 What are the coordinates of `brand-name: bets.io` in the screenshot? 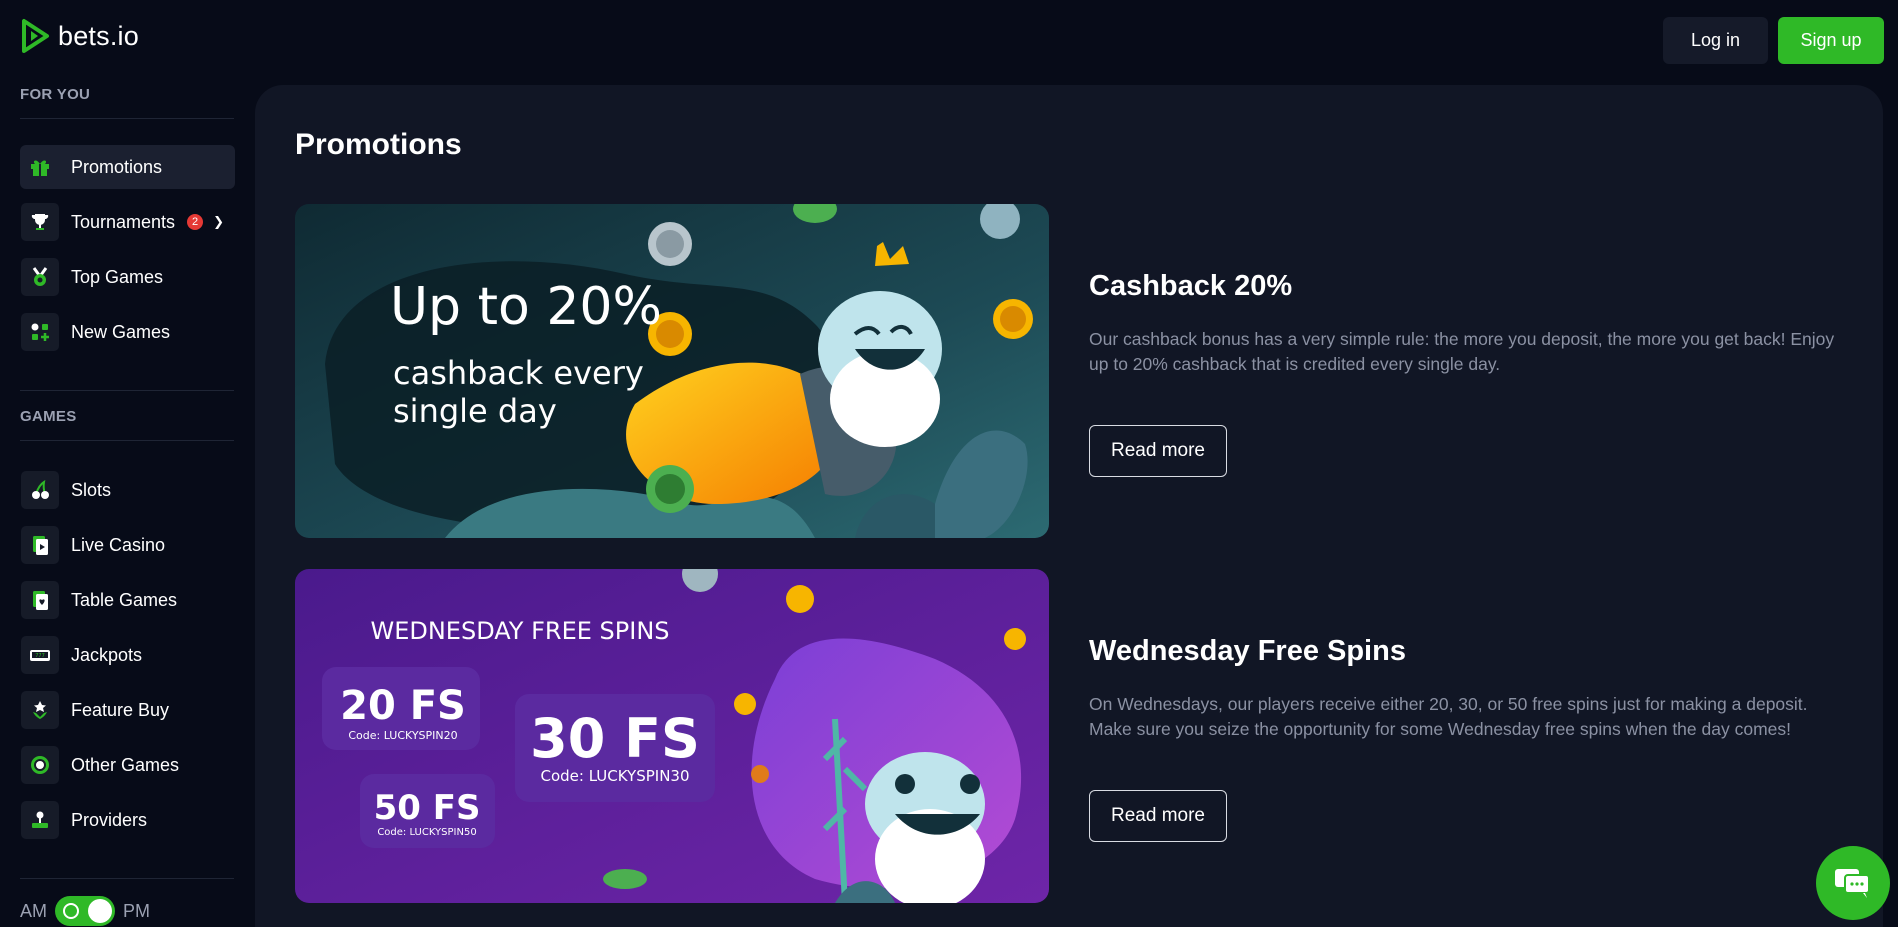 It's located at (98, 35).